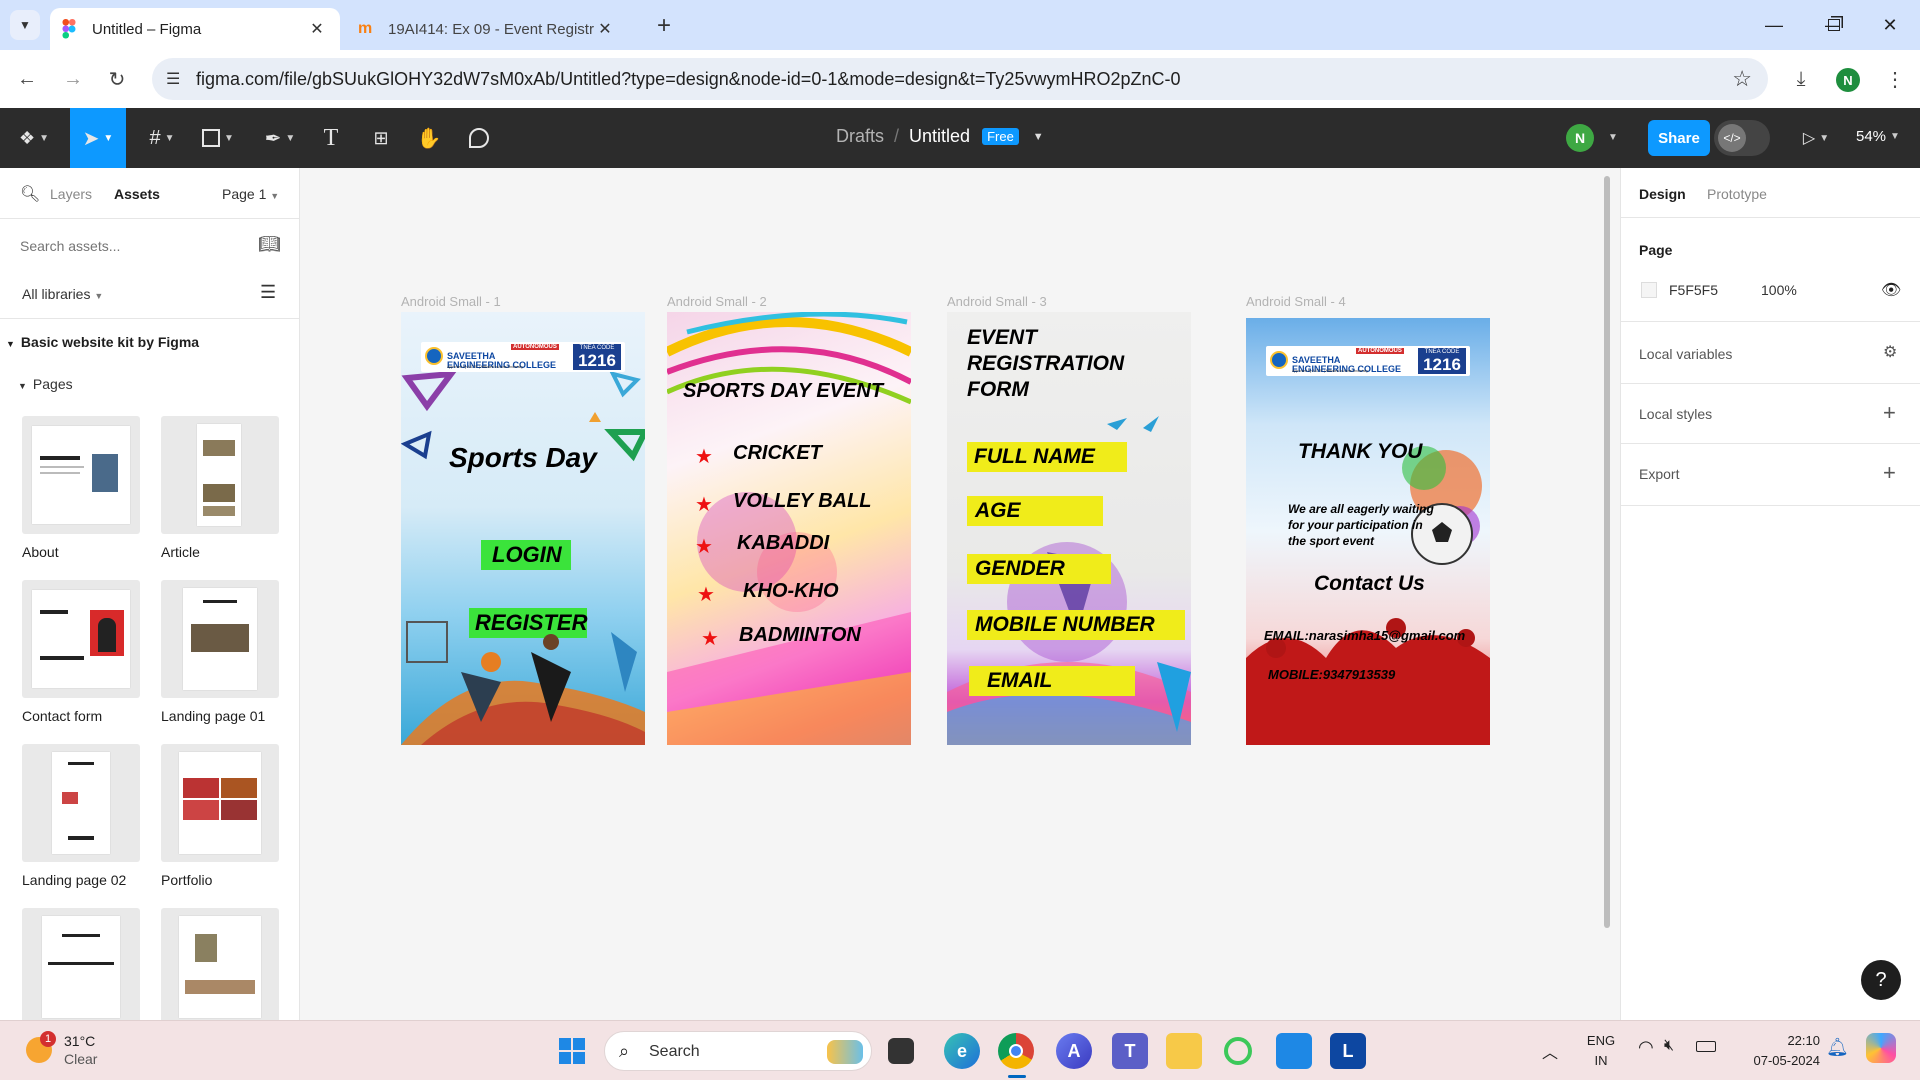 This screenshot has height=1080, width=1920. Describe the element at coordinates (997, 301) in the screenshot. I see `frame-label: Android Small - 3` at that location.